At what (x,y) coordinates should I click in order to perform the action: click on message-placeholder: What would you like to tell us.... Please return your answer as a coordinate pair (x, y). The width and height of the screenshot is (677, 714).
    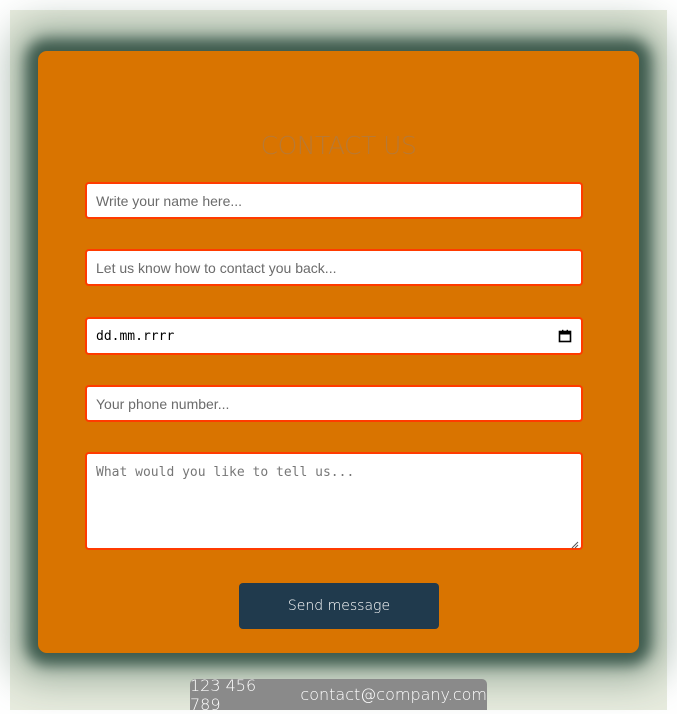
    Looking at the image, I should click on (225, 472).